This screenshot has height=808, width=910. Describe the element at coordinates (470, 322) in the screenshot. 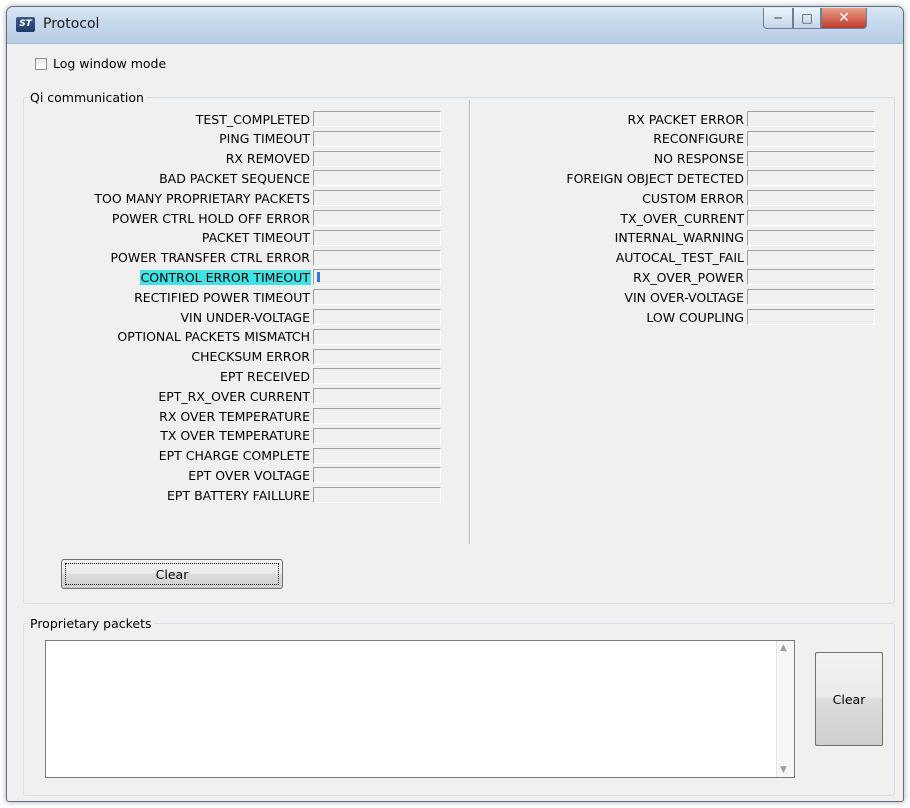

I see `column-divider` at that location.